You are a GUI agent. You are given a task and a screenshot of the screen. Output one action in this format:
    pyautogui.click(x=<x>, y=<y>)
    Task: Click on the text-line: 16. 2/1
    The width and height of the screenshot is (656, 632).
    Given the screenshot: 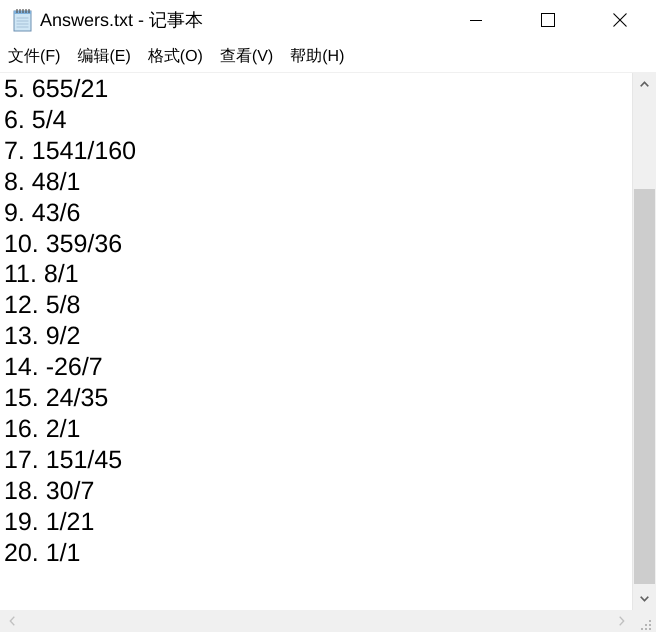 What is the action you would take?
    pyautogui.click(x=42, y=429)
    